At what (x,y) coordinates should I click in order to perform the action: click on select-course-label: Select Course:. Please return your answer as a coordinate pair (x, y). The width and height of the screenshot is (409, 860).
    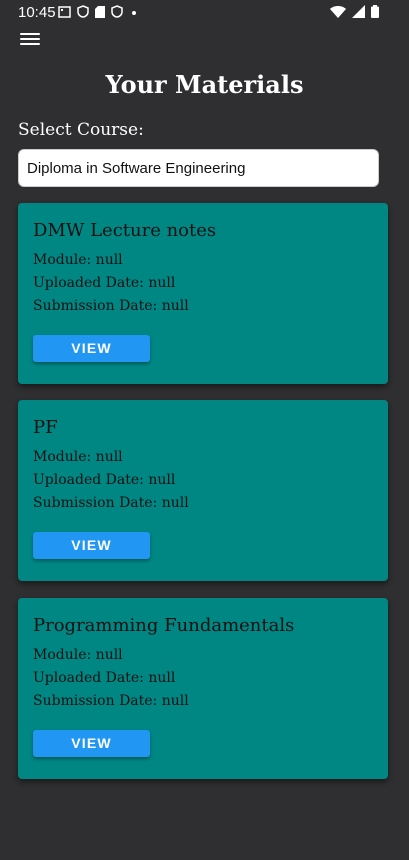
    Looking at the image, I should click on (81, 130).